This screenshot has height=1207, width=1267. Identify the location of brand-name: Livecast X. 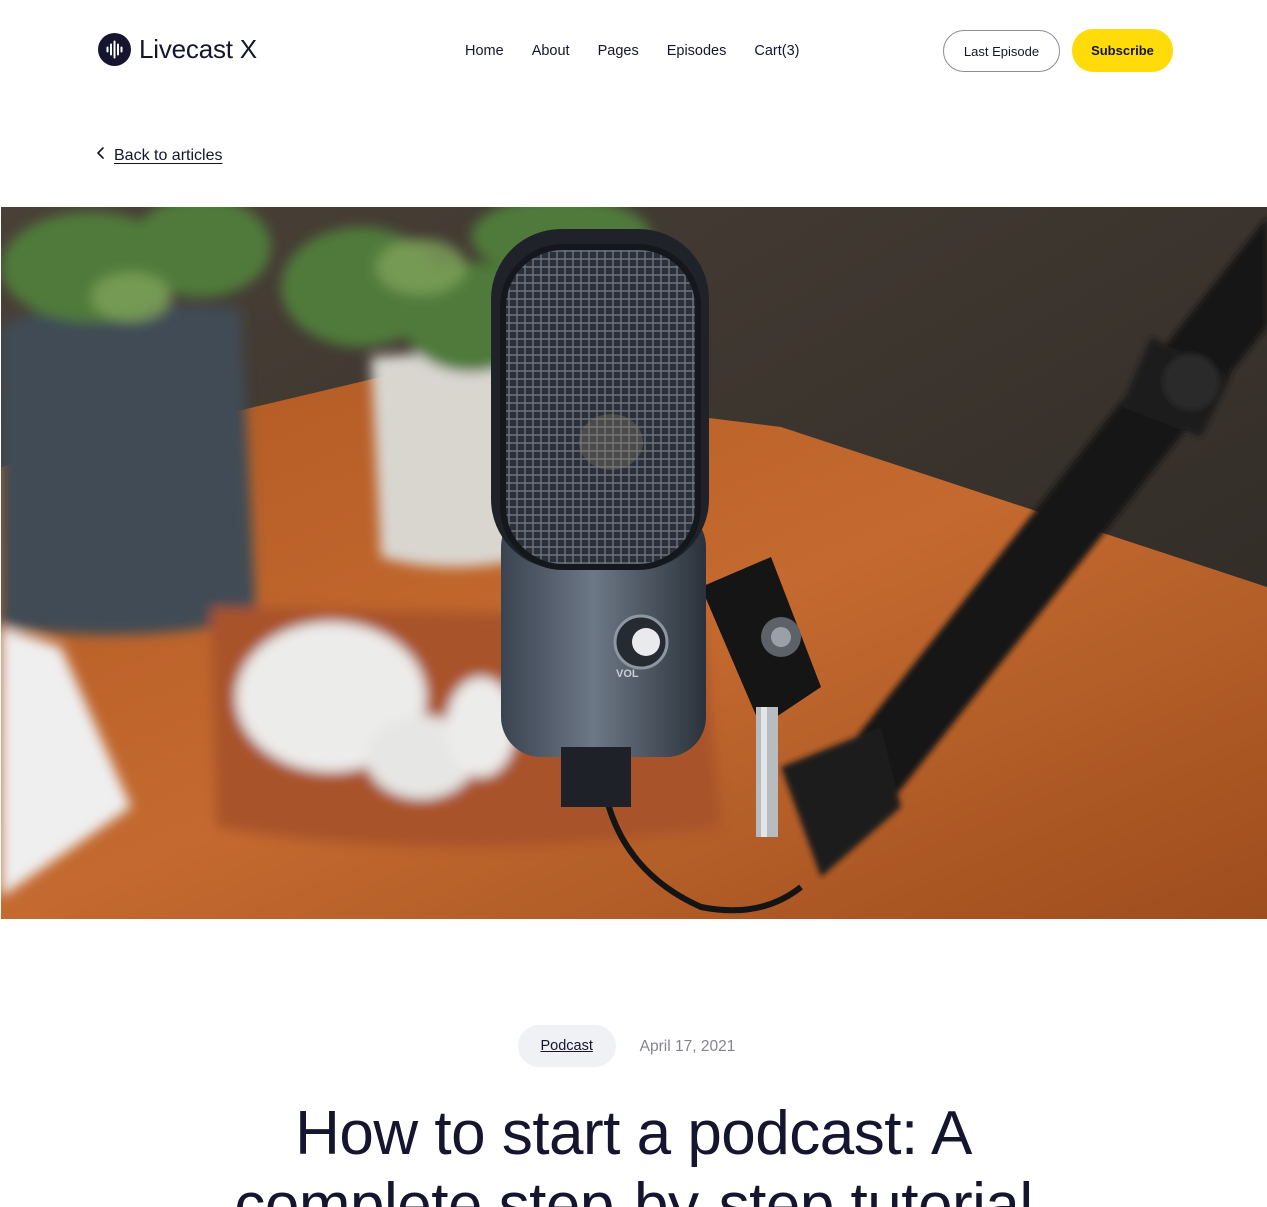
(198, 49).